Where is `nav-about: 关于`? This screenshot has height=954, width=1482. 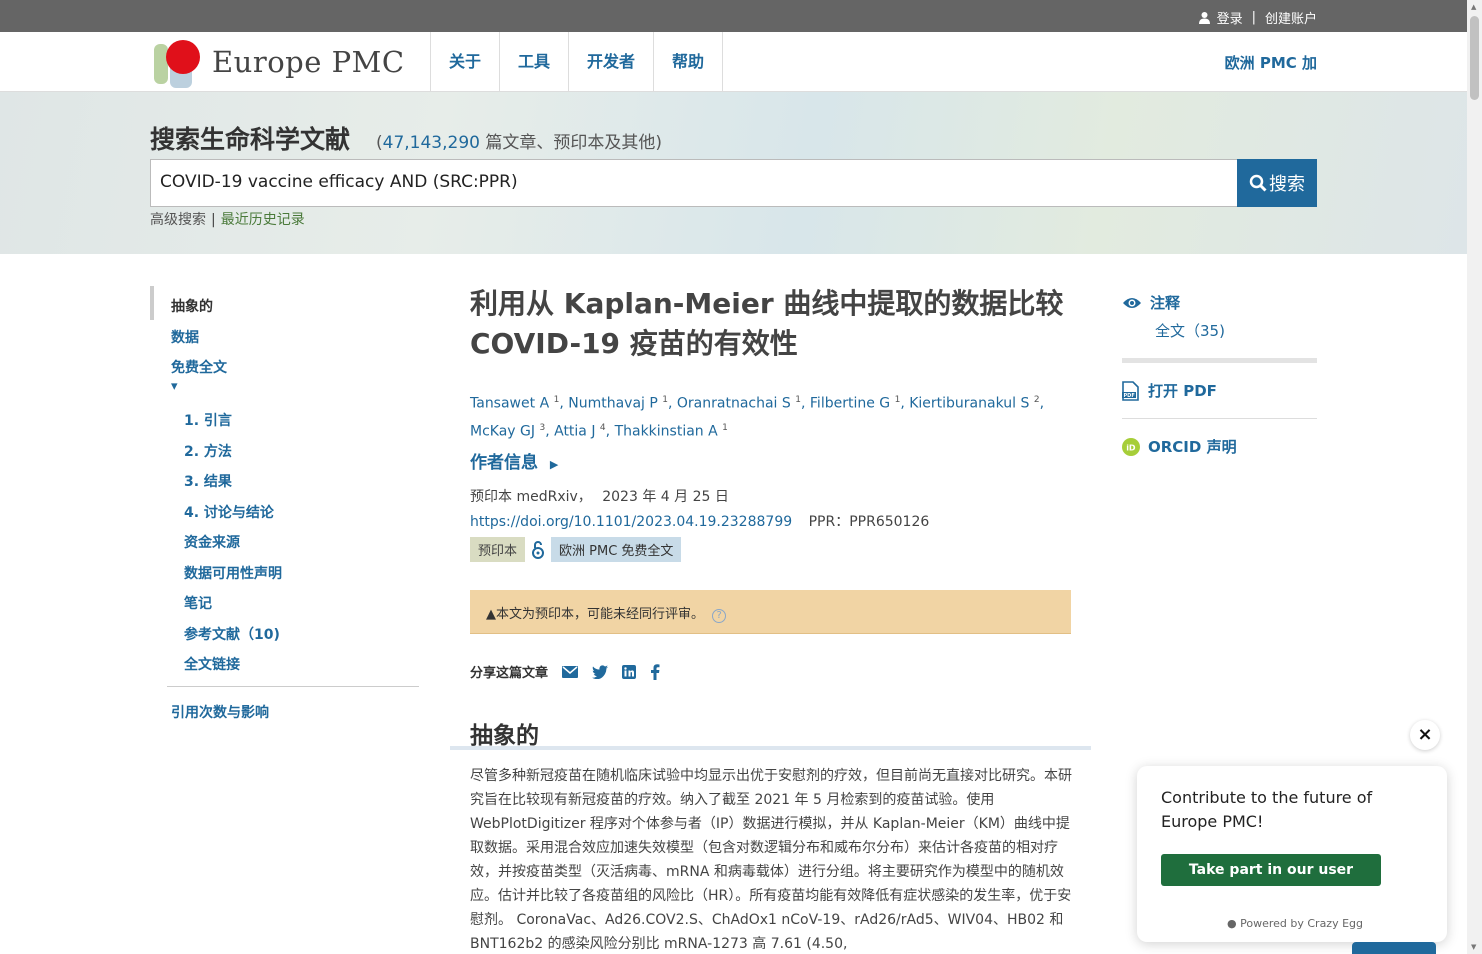 nav-about: 关于 is located at coordinates (466, 62).